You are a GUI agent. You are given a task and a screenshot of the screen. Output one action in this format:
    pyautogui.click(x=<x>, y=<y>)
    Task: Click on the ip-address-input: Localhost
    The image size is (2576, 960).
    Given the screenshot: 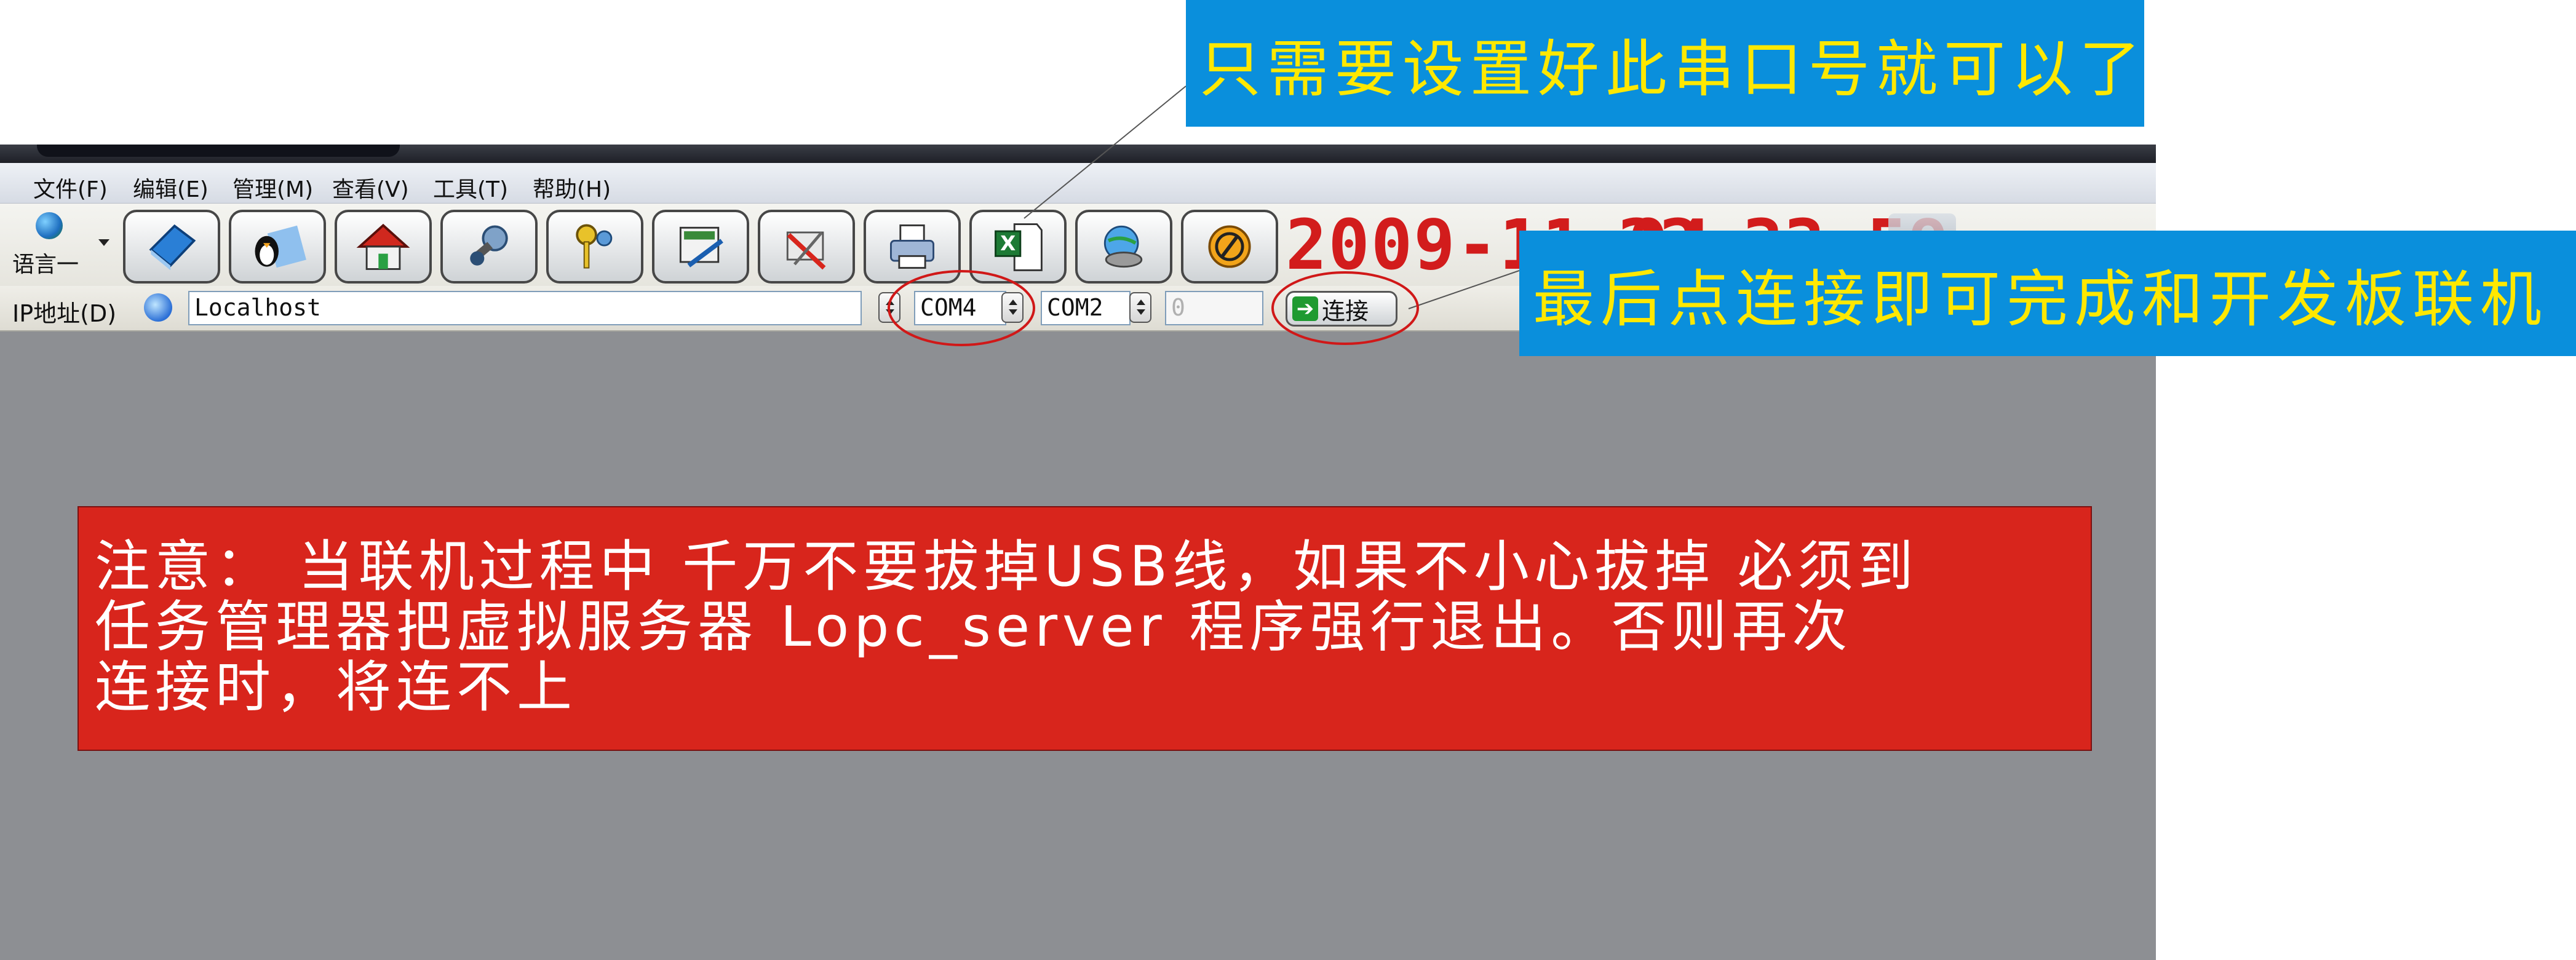 What is the action you would take?
    pyautogui.click(x=525, y=308)
    